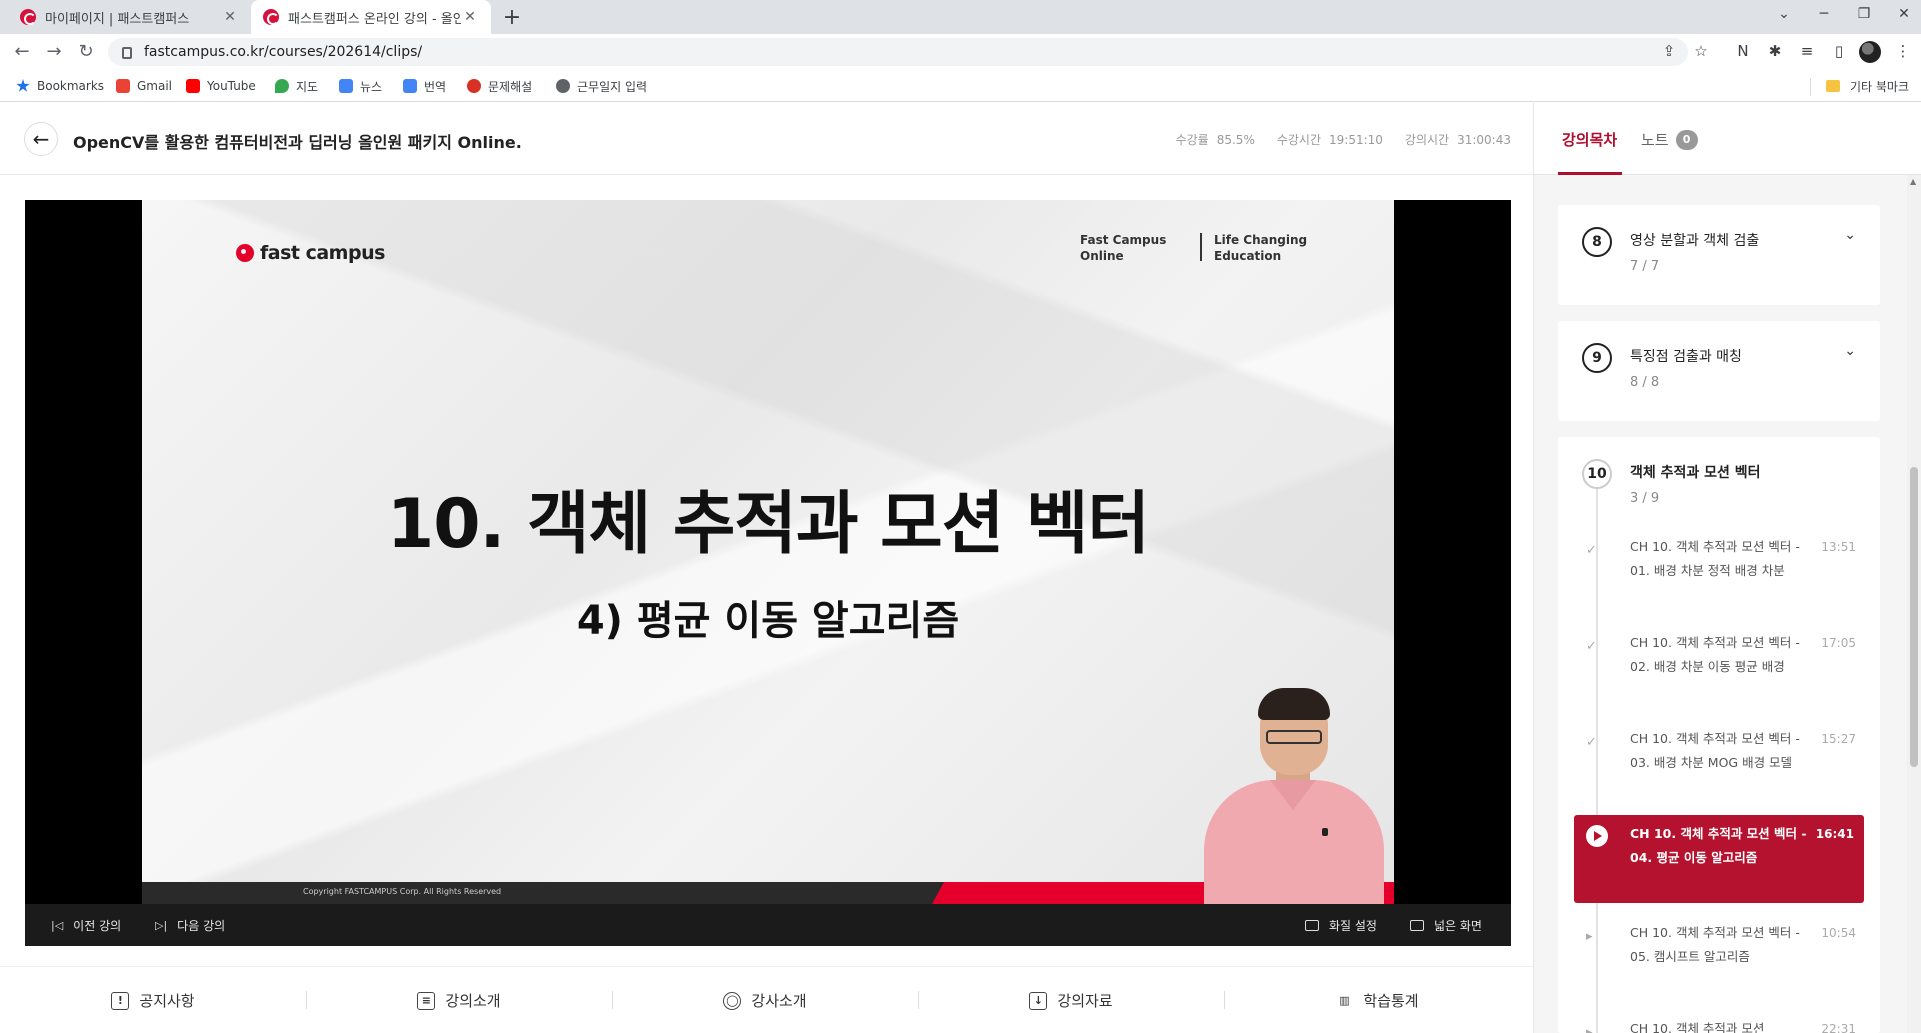  I want to click on new-tab-icon: +, so click(512, 17).